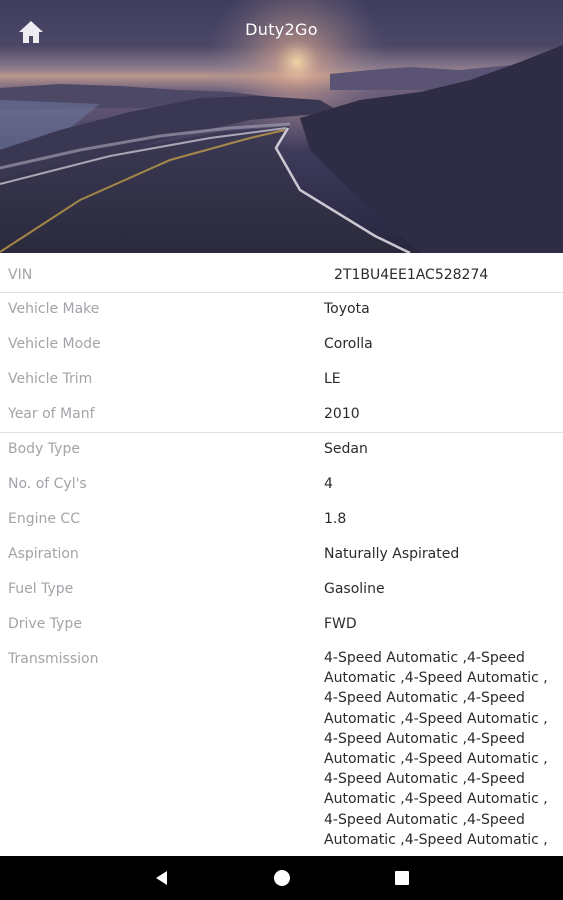  What do you see at coordinates (347, 309) in the screenshot?
I see `detail-value: Toyota` at bounding box center [347, 309].